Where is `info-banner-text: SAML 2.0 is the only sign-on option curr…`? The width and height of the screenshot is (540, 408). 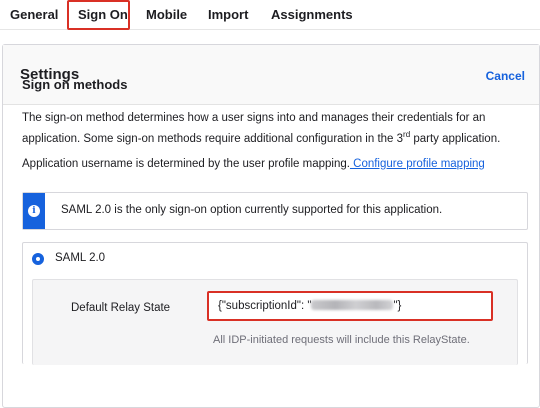 info-banner-text: SAML 2.0 is the only sign-on option curr… is located at coordinates (252, 210).